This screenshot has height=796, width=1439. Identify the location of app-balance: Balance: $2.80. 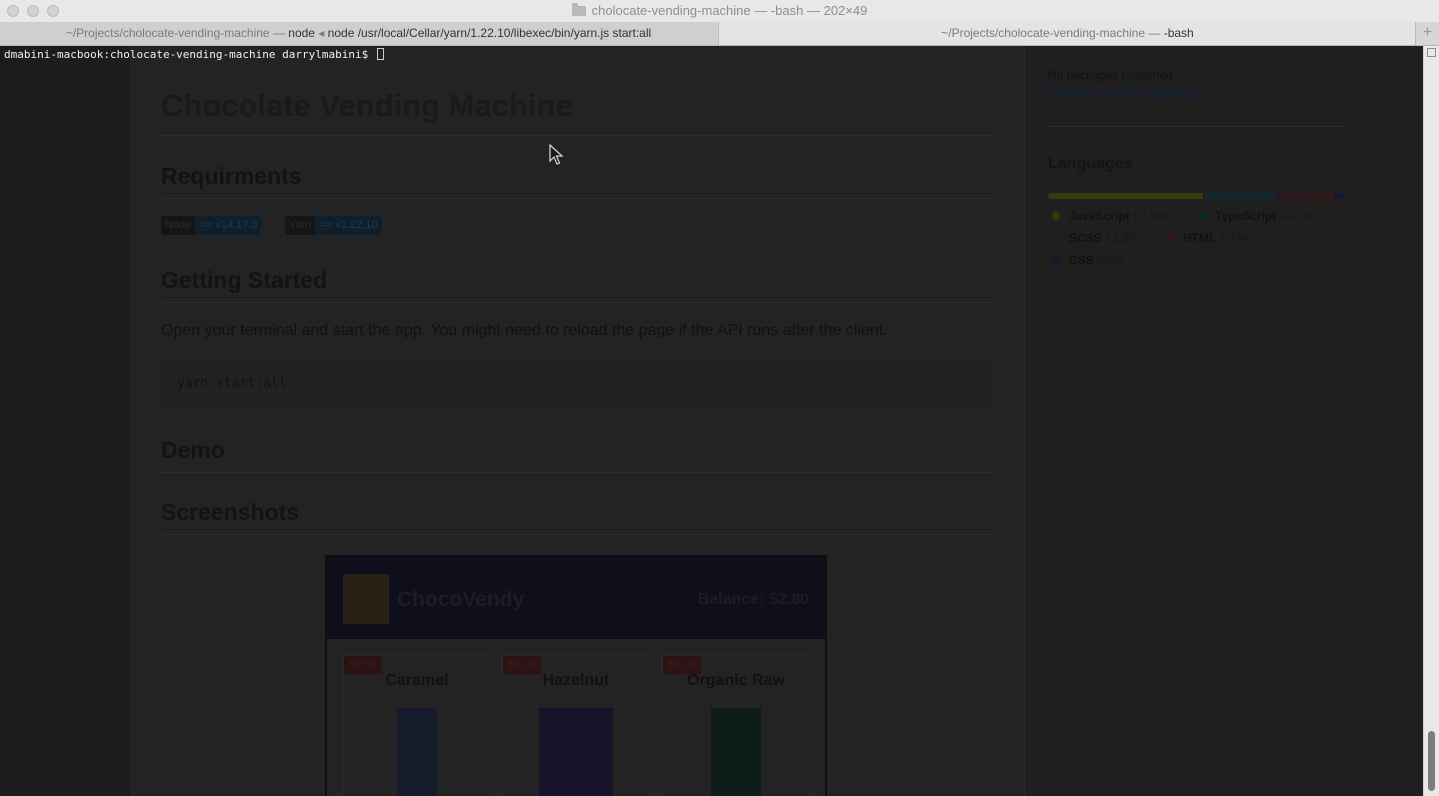
(753, 599).